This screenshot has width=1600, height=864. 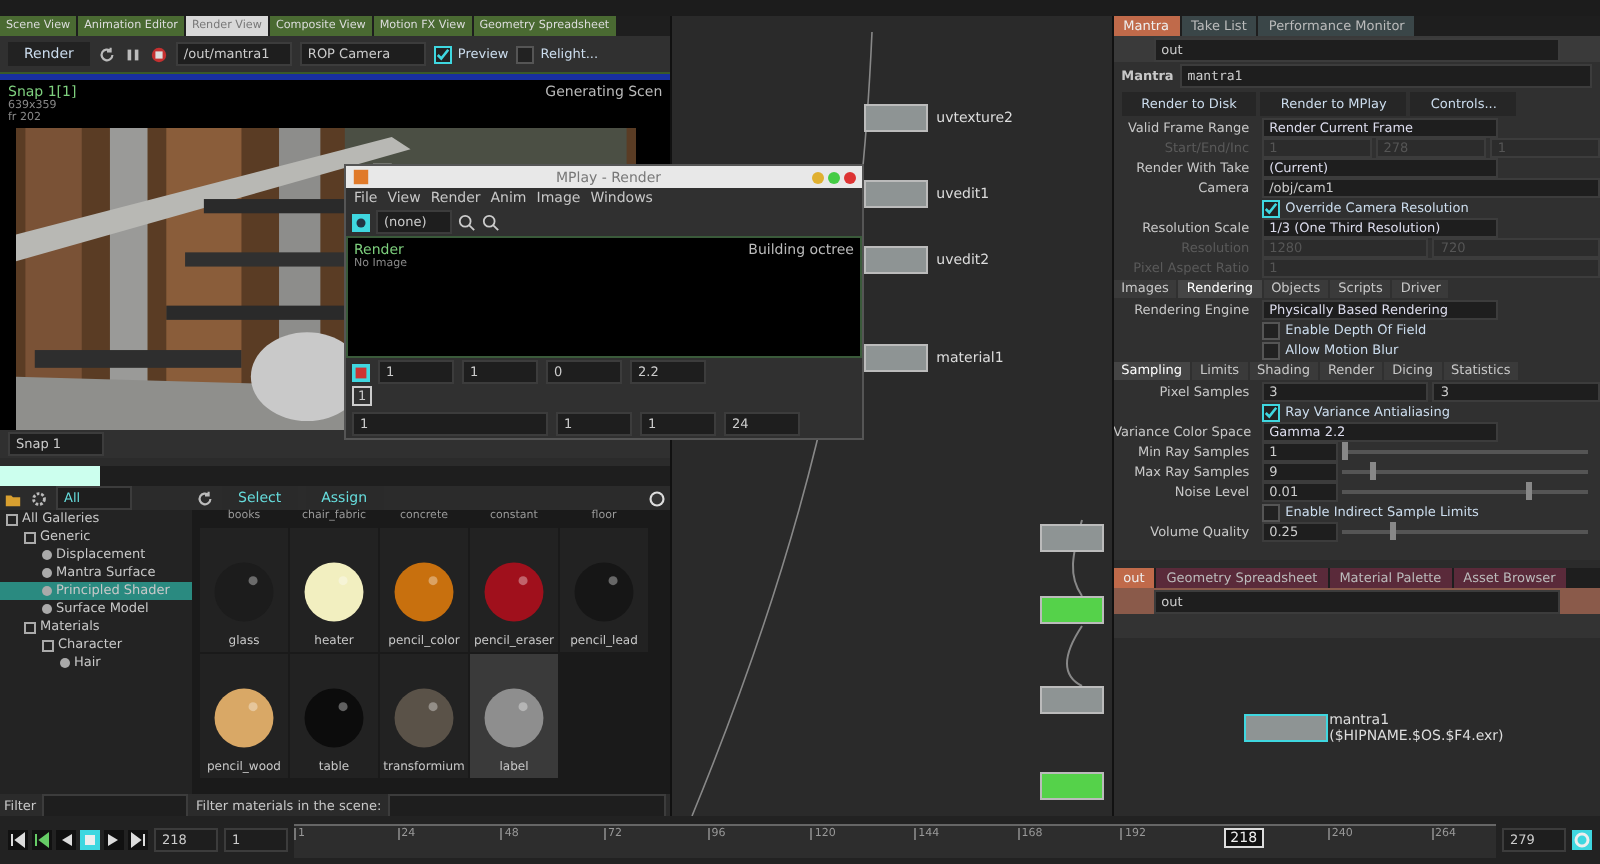 What do you see at coordinates (491, 222) in the screenshot?
I see `zoom-out-icon` at bounding box center [491, 222].